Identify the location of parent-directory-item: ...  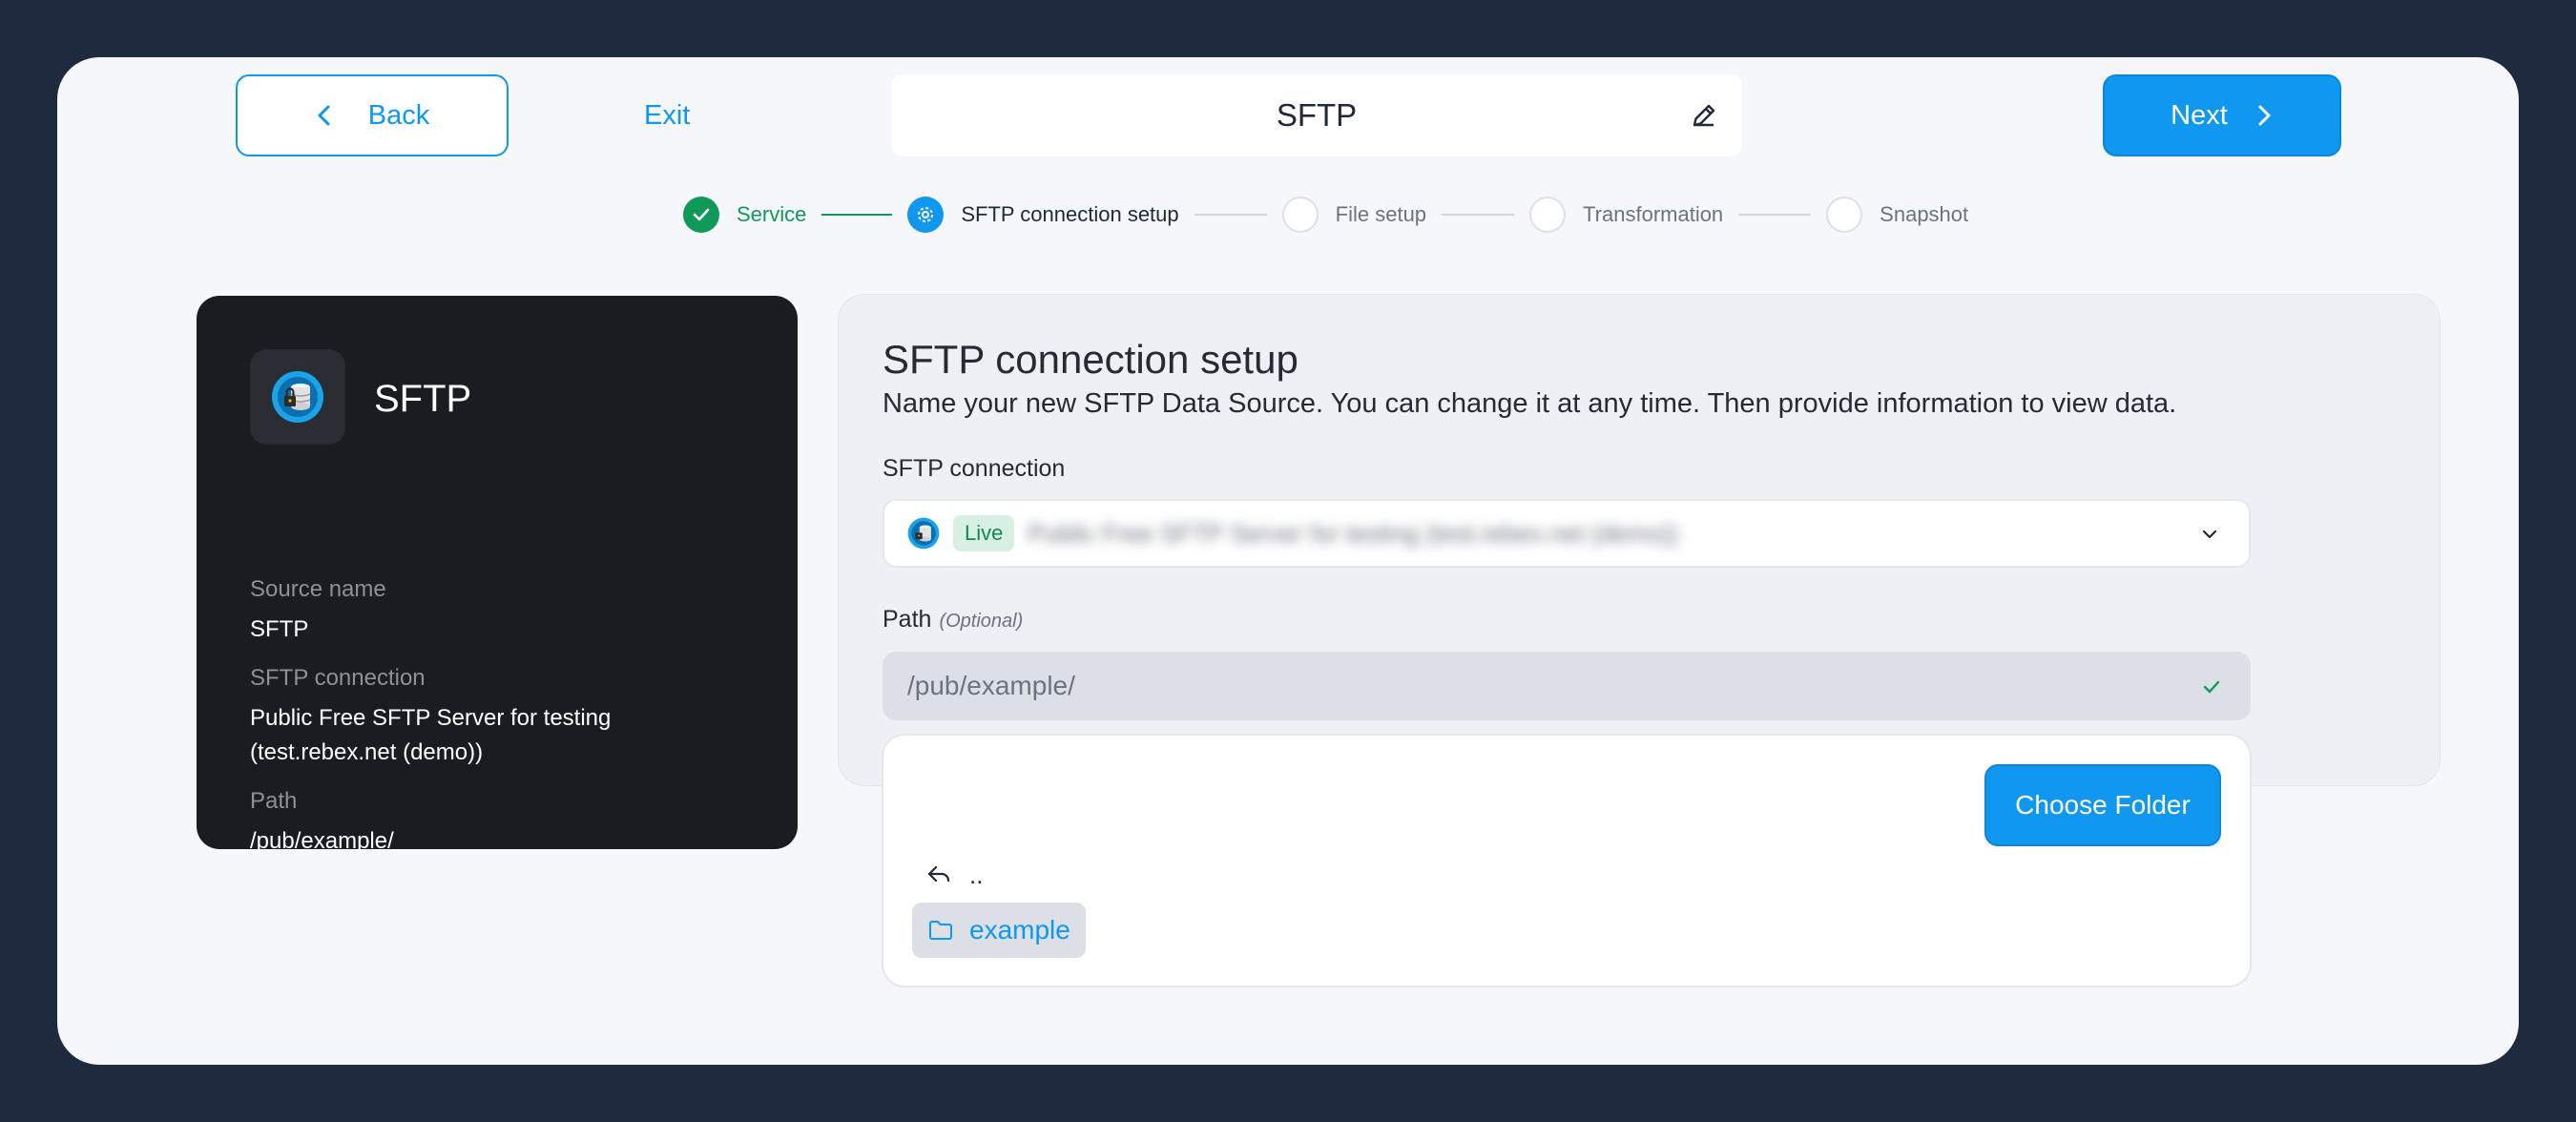
(954, 875).